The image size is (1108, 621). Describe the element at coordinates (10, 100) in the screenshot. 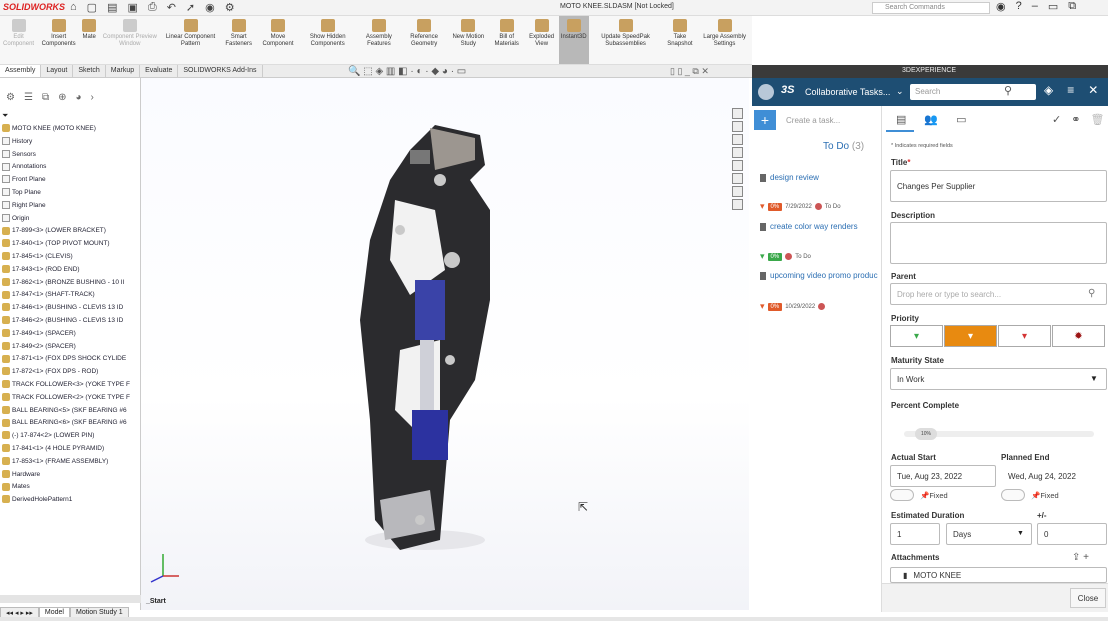

I see `feature-tree-icon: ⚙` at that location.